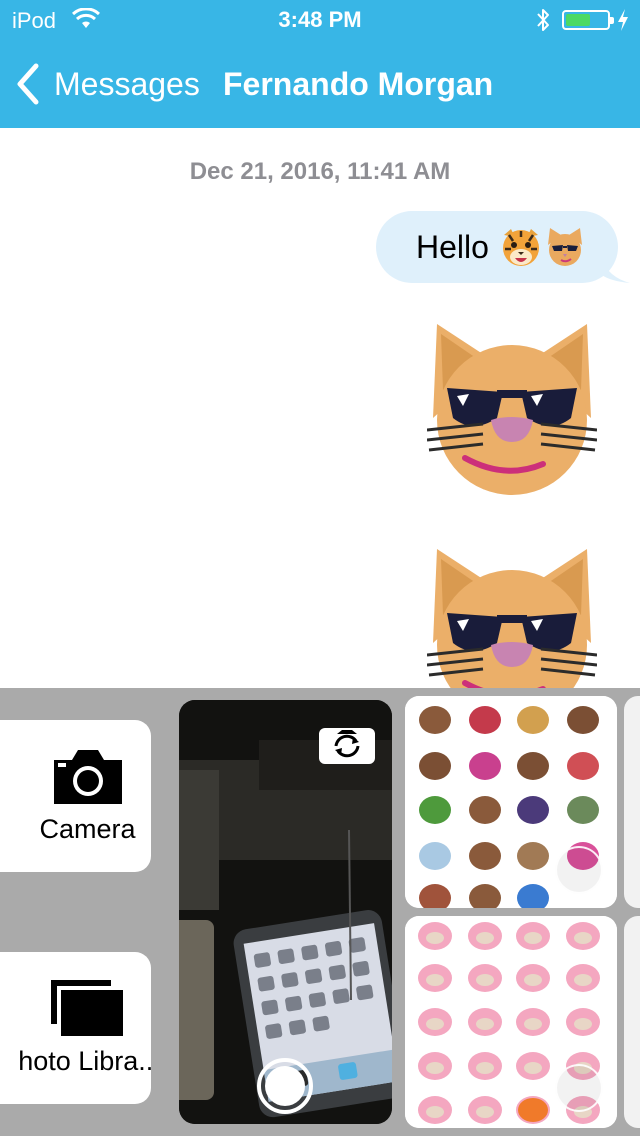 The height and width of the screenshot is (1136, 640). What do you see at coordinates (87, 828) in the screenshot?
I see `camera-label: Camera` at bounding box center [87, 828].